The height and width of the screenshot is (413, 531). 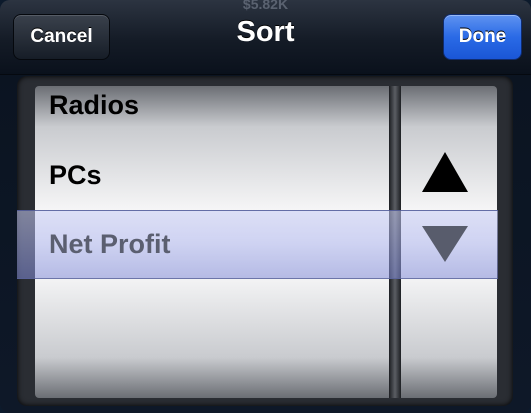 I want to click on picker-row-net-profit: Net Profit, so click(x=110, y=244).